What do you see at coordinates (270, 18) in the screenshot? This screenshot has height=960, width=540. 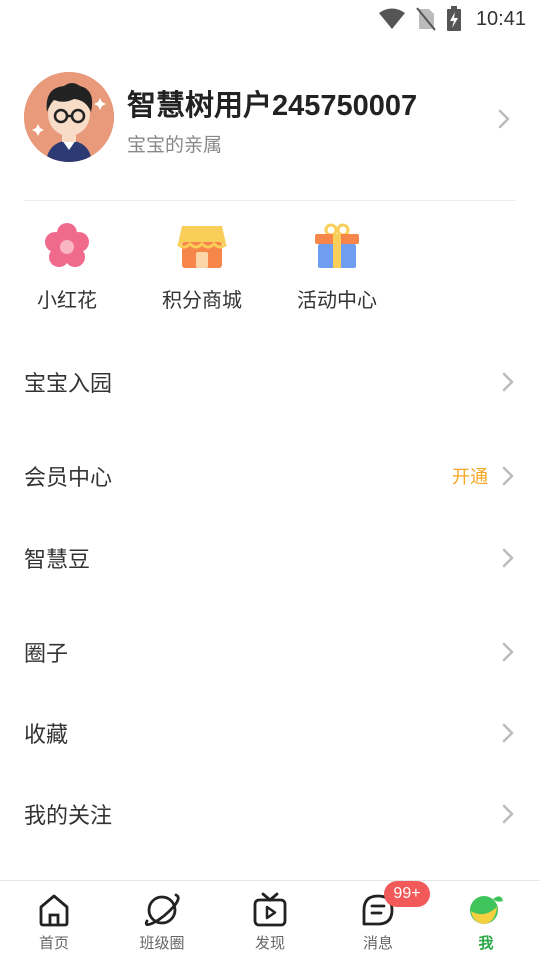 I see `status-bar: 10:41` at bounding box center [270, 18].